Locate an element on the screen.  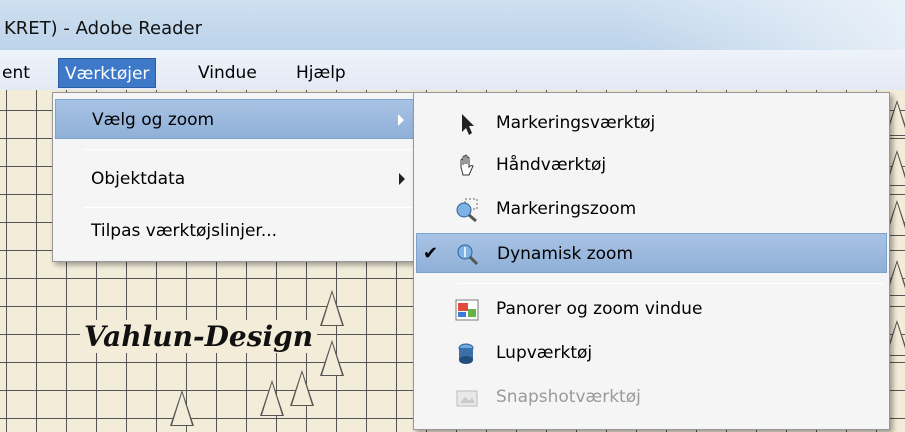
menu-item-dynamic-zoom: ✔ Dynamisk zoom is located at coordinates (651, 253).